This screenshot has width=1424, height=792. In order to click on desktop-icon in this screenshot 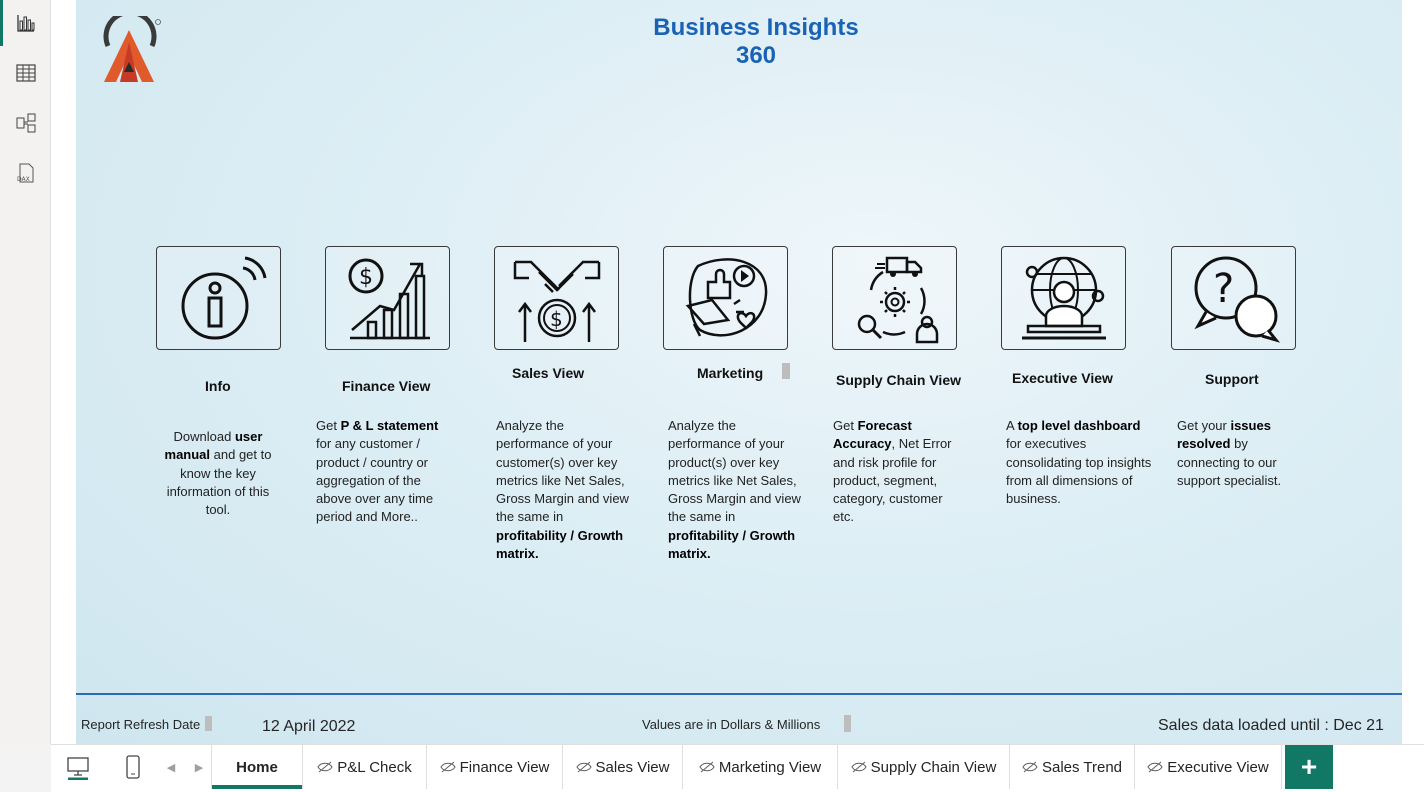, I will do `click(78, 768)`.